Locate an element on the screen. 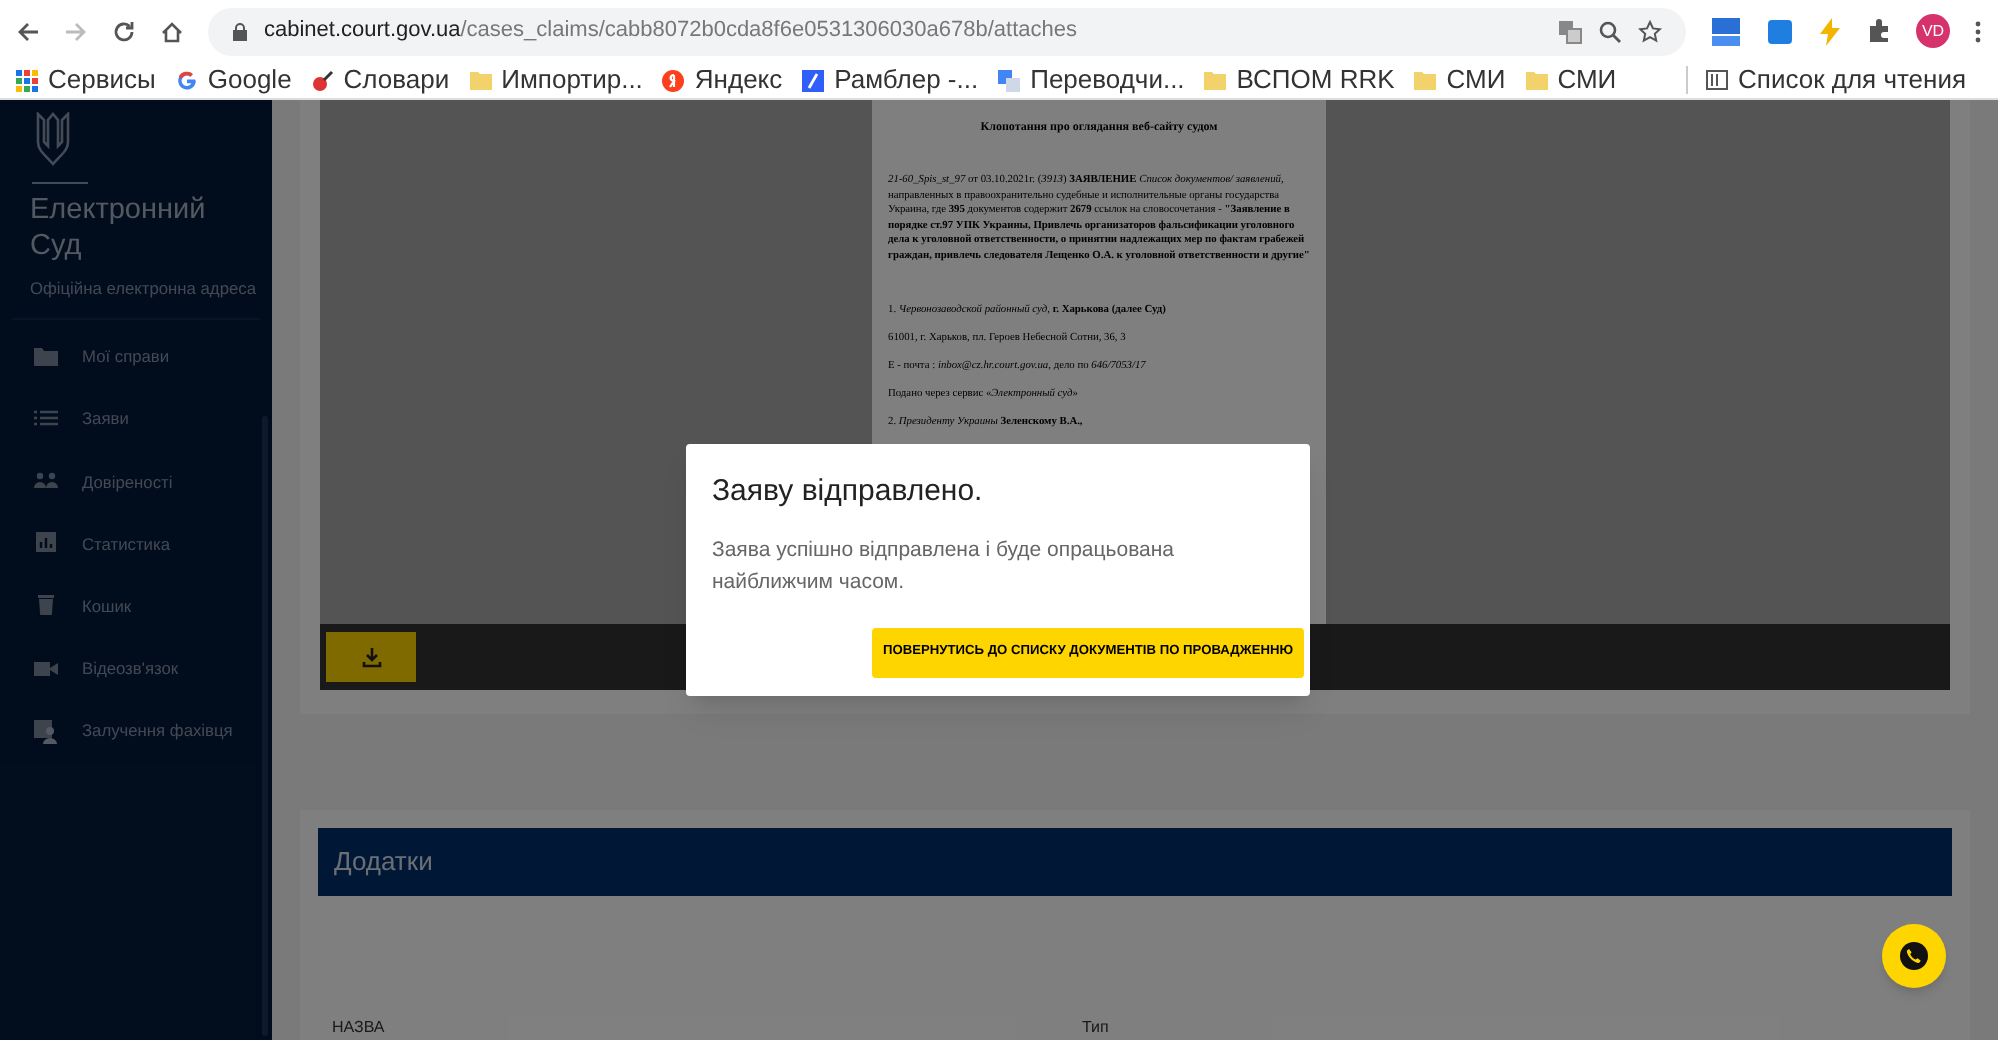  bookmark-item: Сервисы is located at coordinates (86, 80).